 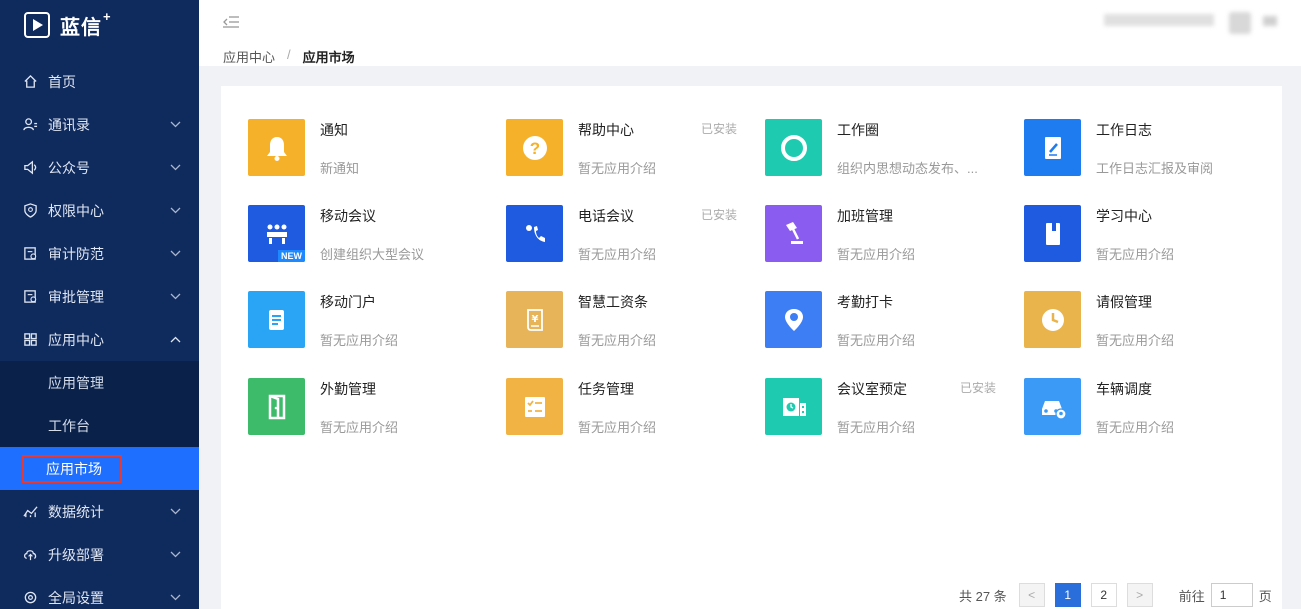 I want to click on prev-page-button: <, so click(x=1031, y=595).